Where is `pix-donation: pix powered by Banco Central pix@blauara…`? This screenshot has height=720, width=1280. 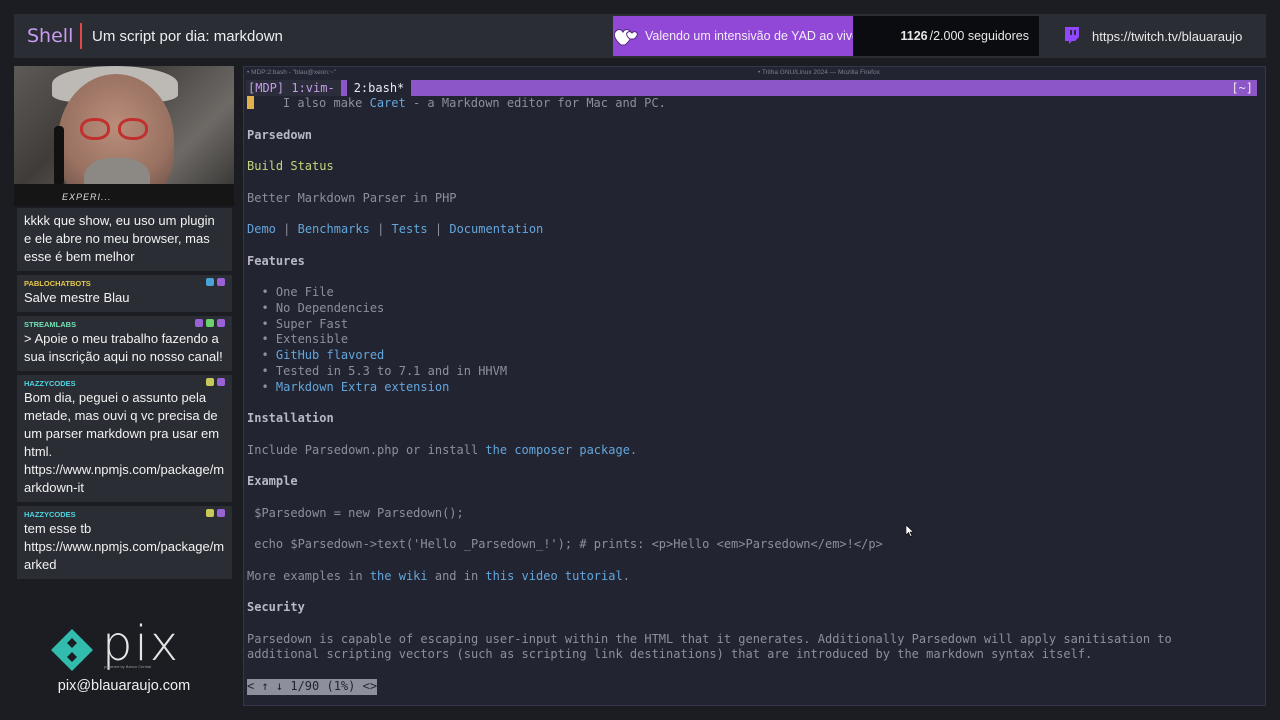
pix-donation: pix powered by Banco Central pix@blauara… is located at coordinates (124, 660).